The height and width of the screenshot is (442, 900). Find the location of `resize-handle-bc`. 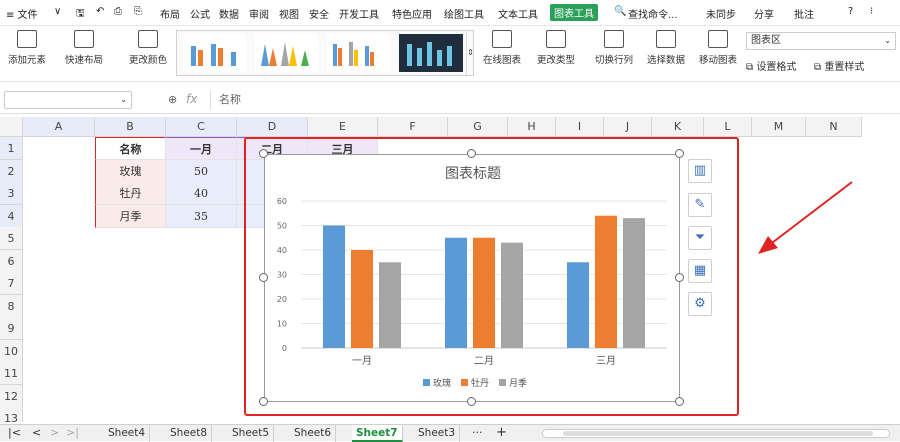

resize-handle-bc is located at coordinates (471, 401).